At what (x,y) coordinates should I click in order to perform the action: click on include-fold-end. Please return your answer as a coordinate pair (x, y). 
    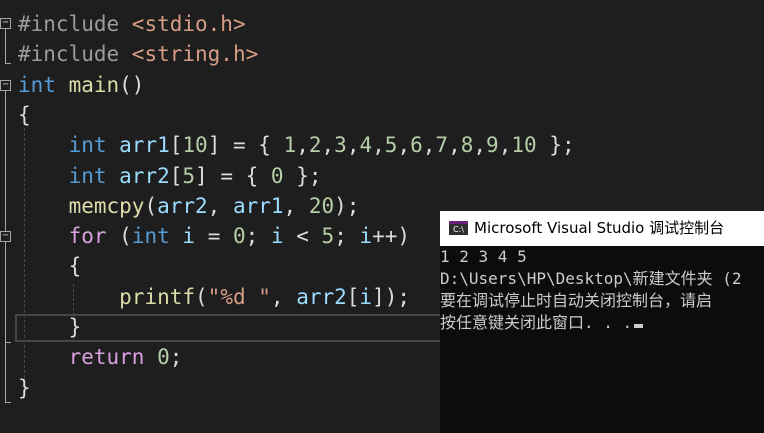
    Looking at the image, I should click on (8, 63).